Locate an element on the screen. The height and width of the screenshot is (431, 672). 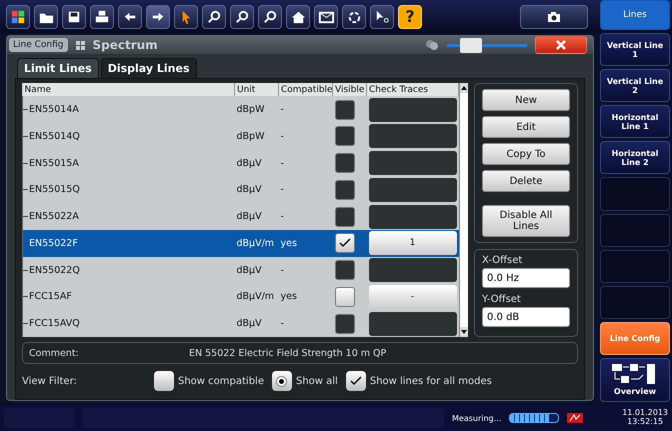
disable-all-button: Disable All Lines is located at coordinates (526, 221).